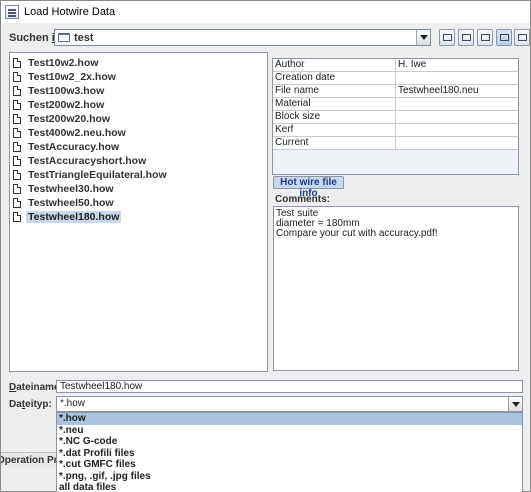 The image size is (531, 492). Describe the element at coordinates (36, 387) in the screenshot. I see `filename-label: Dateiname:` at that location.